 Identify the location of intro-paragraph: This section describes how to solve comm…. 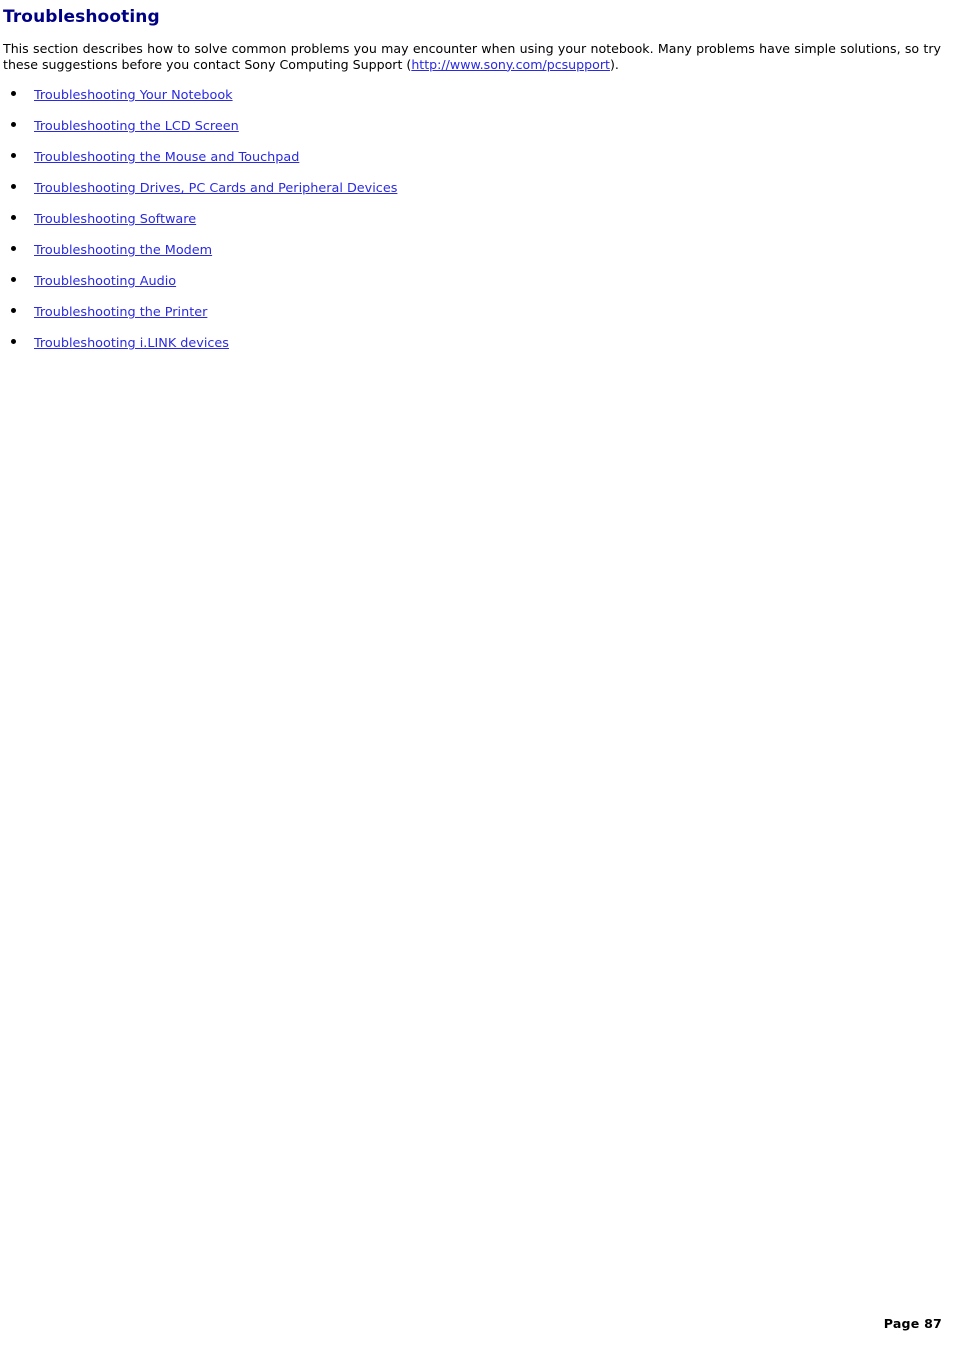
(472, 50).